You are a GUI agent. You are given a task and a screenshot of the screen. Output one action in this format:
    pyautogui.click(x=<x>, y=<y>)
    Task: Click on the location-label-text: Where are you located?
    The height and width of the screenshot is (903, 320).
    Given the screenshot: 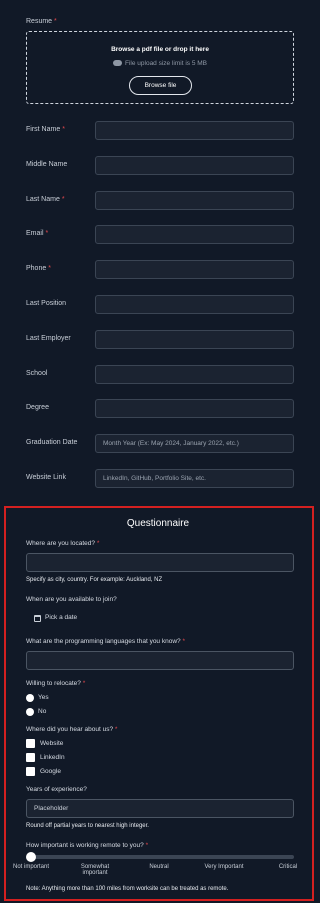 What is the action you would take?
    pyautogui.click(x=61, y=543)
    